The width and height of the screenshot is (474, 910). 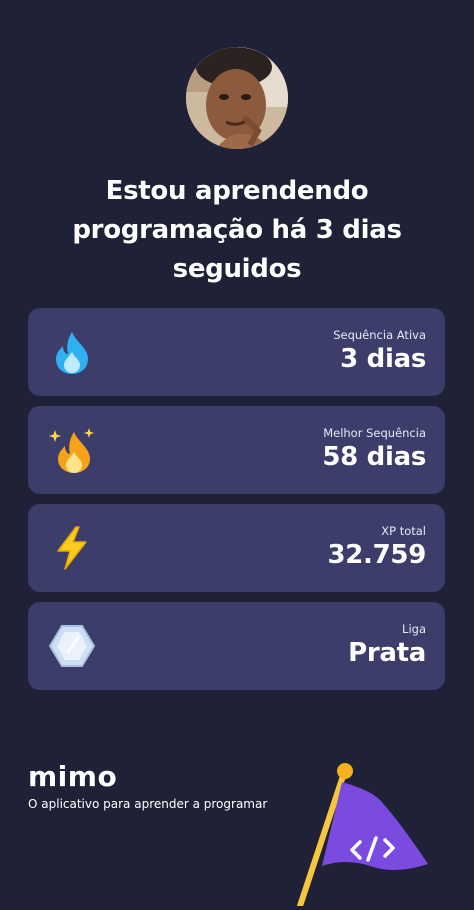 I want to click on silver-gem-icon, so click(x=72, y=646).